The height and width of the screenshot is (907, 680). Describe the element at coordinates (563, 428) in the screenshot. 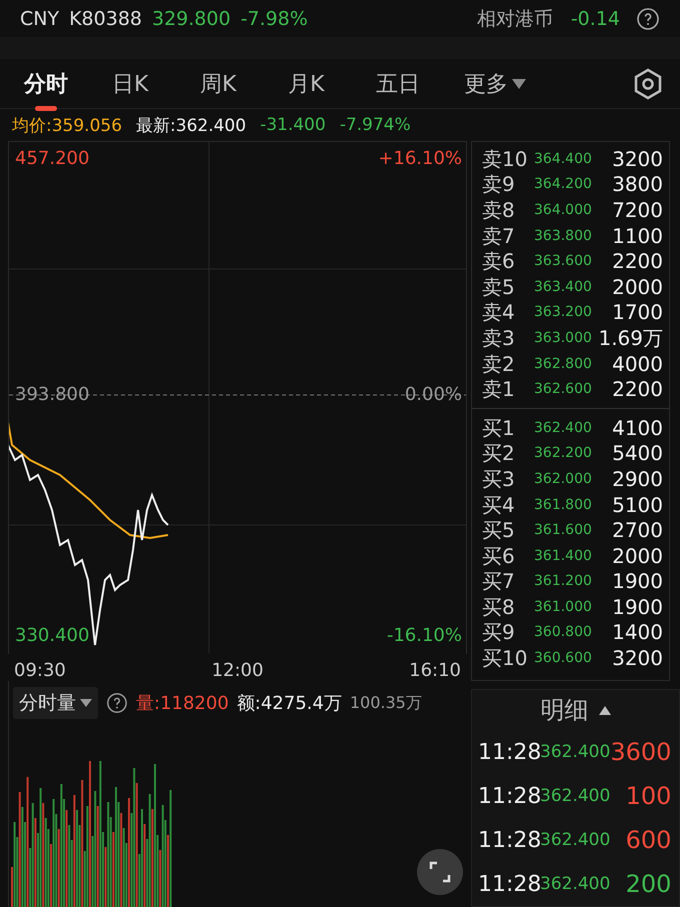

I see `bid-price: 362.400` at that location.